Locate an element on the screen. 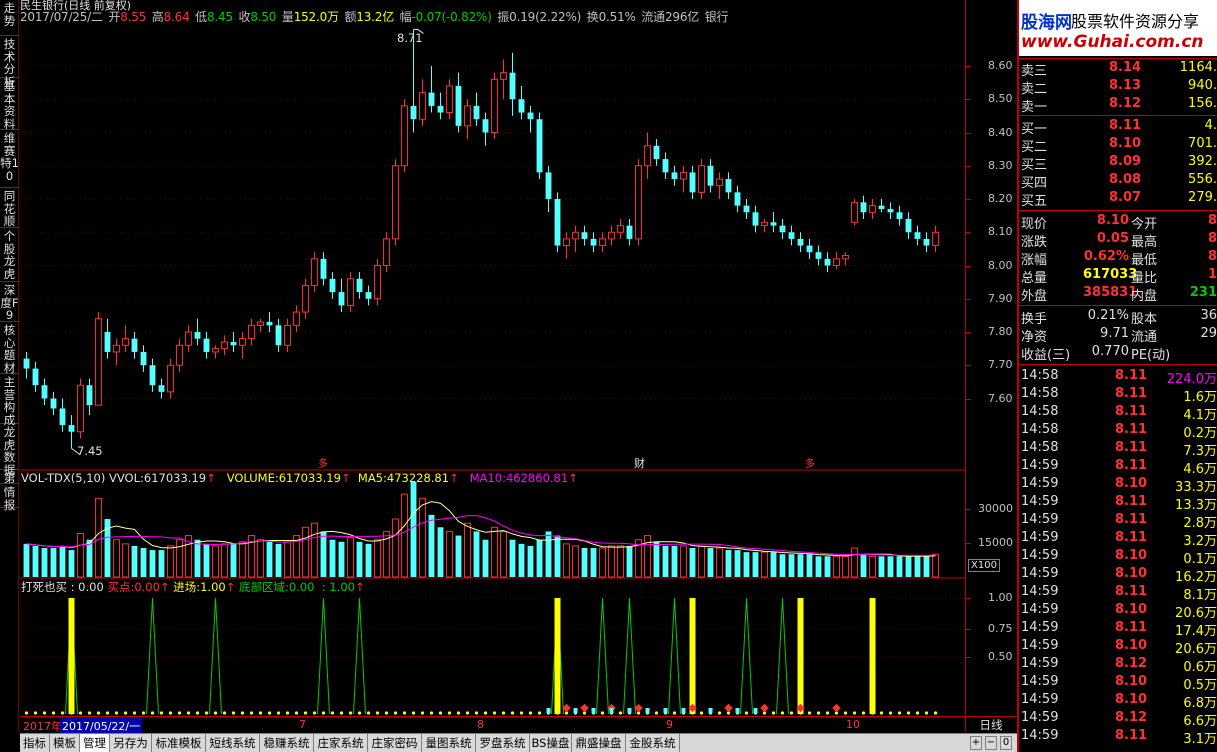  bottom-tab: 模板 is located at coordinates (65, 743).